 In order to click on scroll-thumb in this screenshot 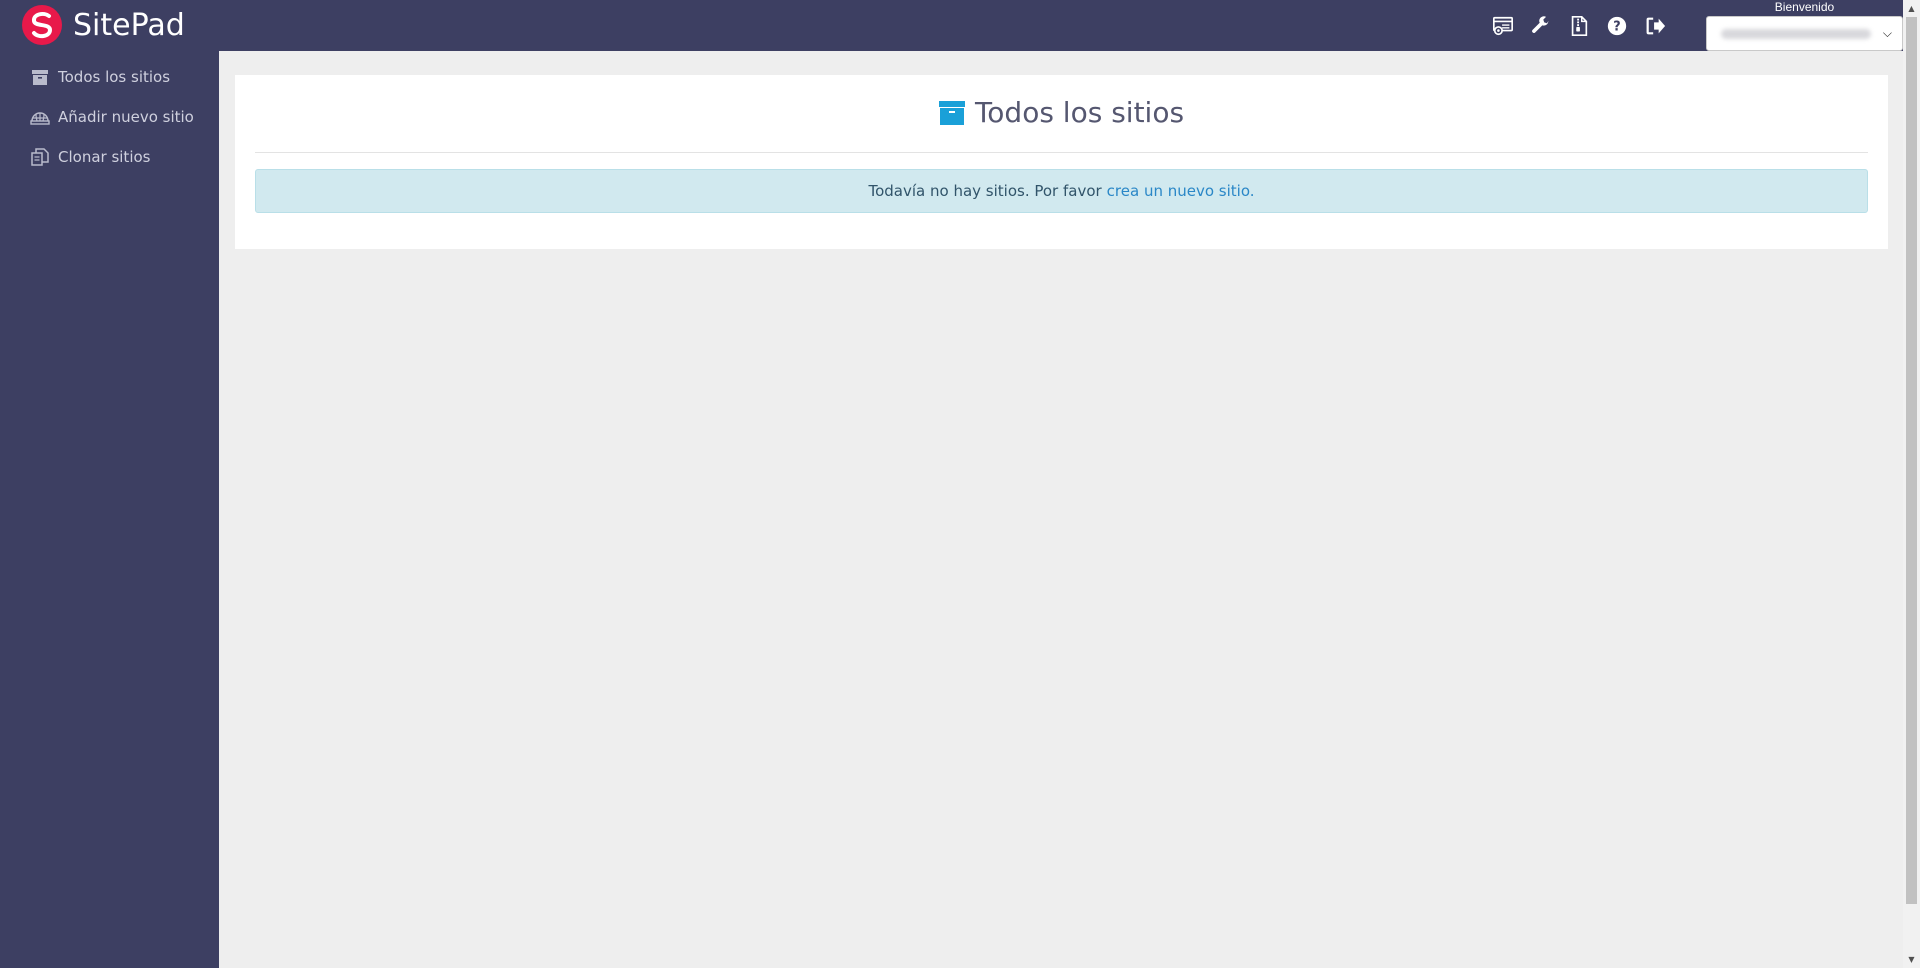, I will do `click(1911, 460)`.